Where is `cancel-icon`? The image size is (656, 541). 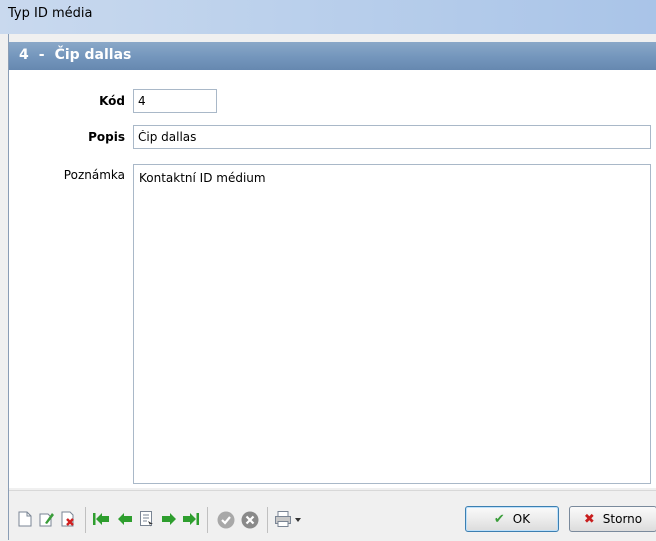
cancel-icon is located at coordinates (250, 520).